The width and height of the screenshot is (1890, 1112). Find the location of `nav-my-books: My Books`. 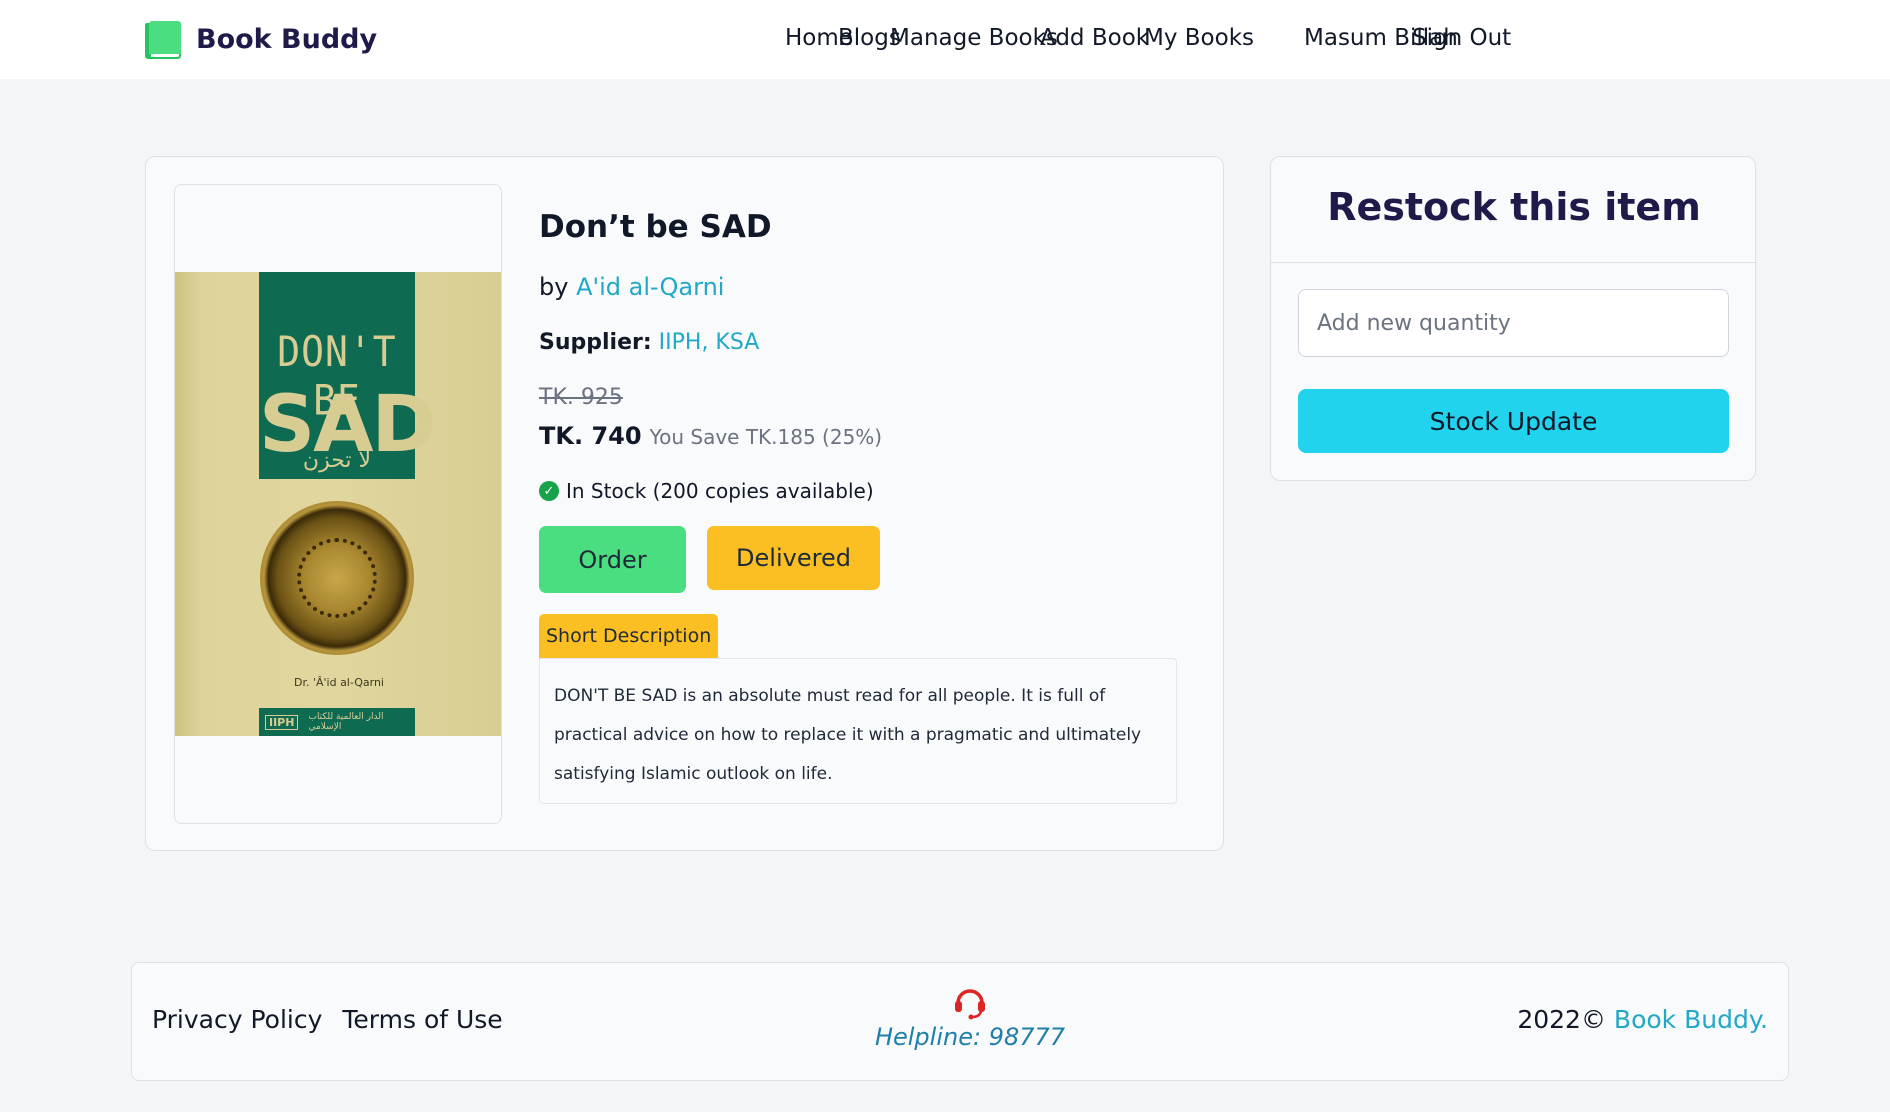

nav-my-books: My Books is located at coordinates (1199, 38).